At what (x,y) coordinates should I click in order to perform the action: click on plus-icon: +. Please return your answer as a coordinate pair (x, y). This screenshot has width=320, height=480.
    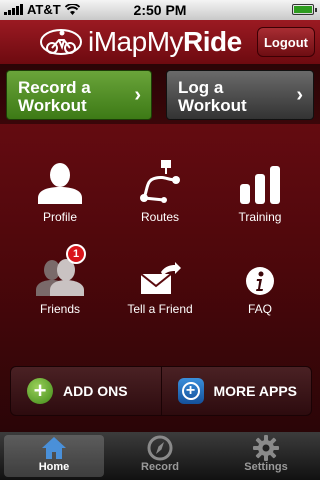
    Looking at the image, I should click on (40, 391).